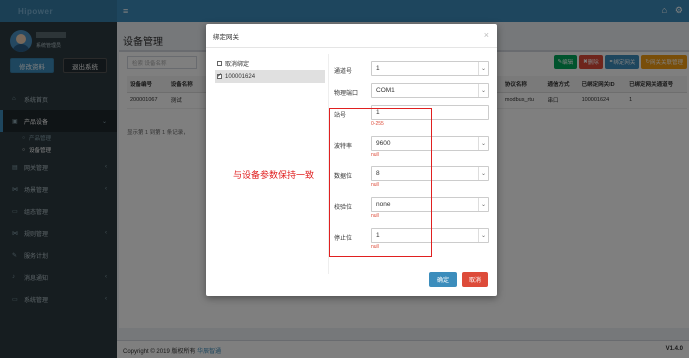  What do you see at coordinates (378, 68) in the screenshot?
I see `field-value: 1` at bounding box center [378, 68].